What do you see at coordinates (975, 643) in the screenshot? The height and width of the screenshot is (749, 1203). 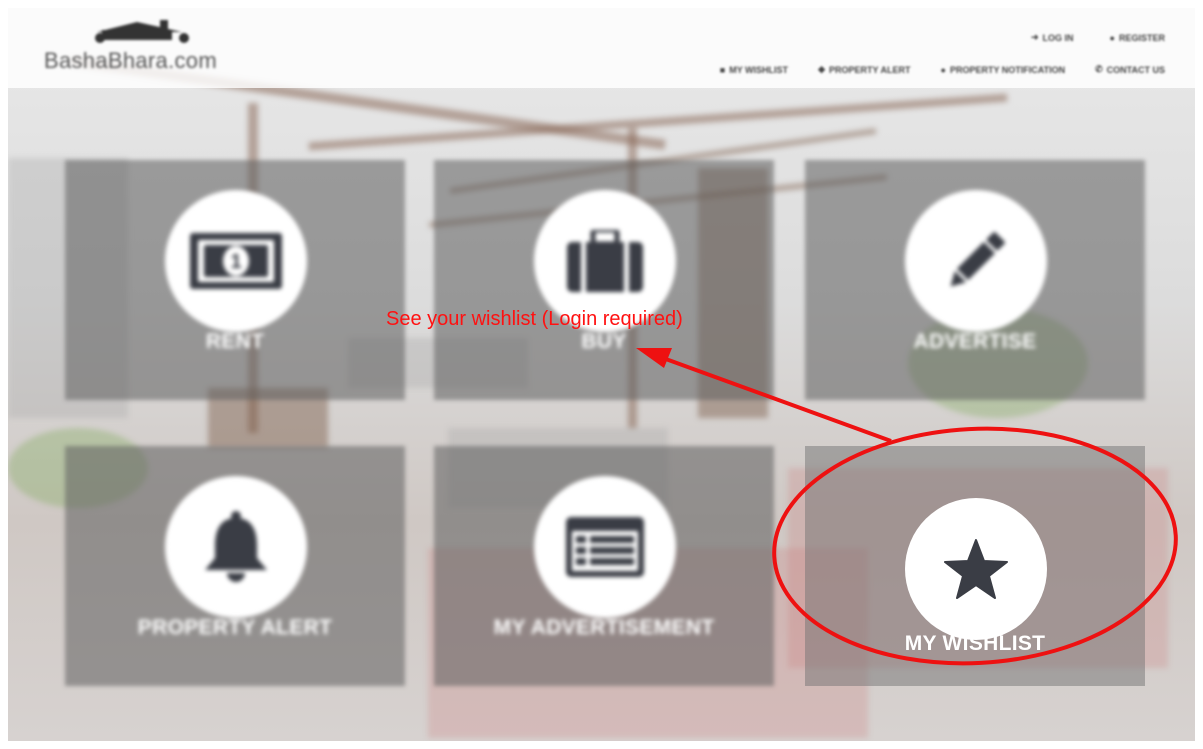 I see `tile-label: MY WISHLIST` at bounding box center [975, 643].